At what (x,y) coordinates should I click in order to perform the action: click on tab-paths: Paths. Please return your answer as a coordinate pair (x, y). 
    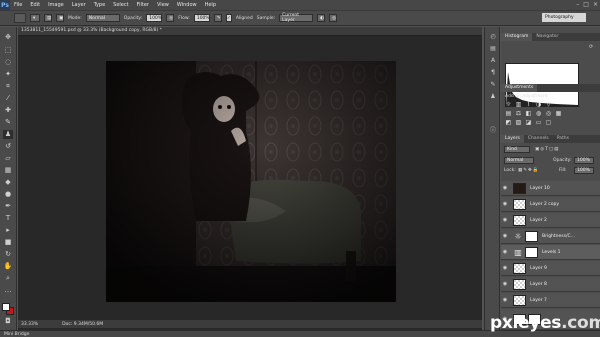
    Looking at the image, I should click on (563, 139).